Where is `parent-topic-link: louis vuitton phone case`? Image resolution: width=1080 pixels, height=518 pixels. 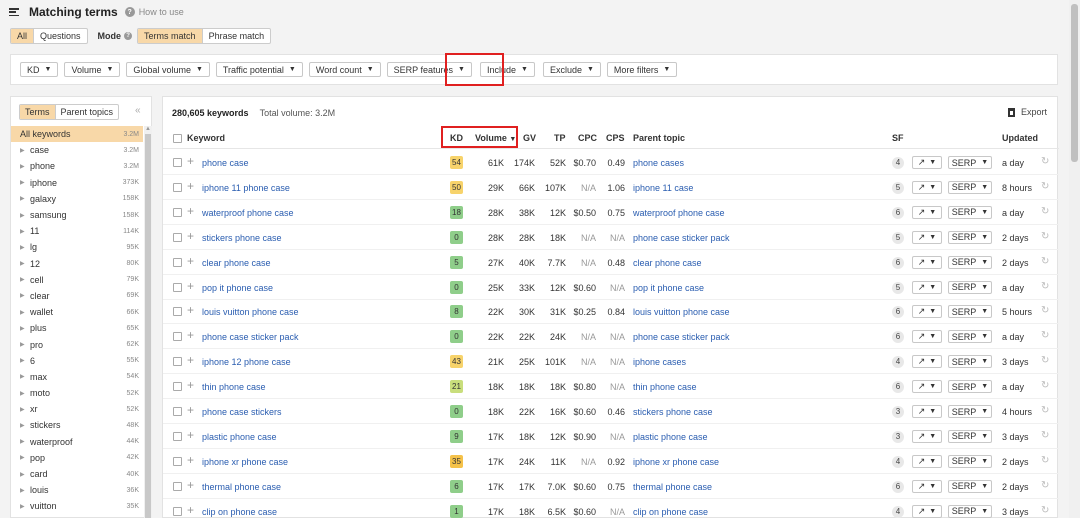
parent-topic-link: louis vuitton phone case is located at coordinates (681, 312).